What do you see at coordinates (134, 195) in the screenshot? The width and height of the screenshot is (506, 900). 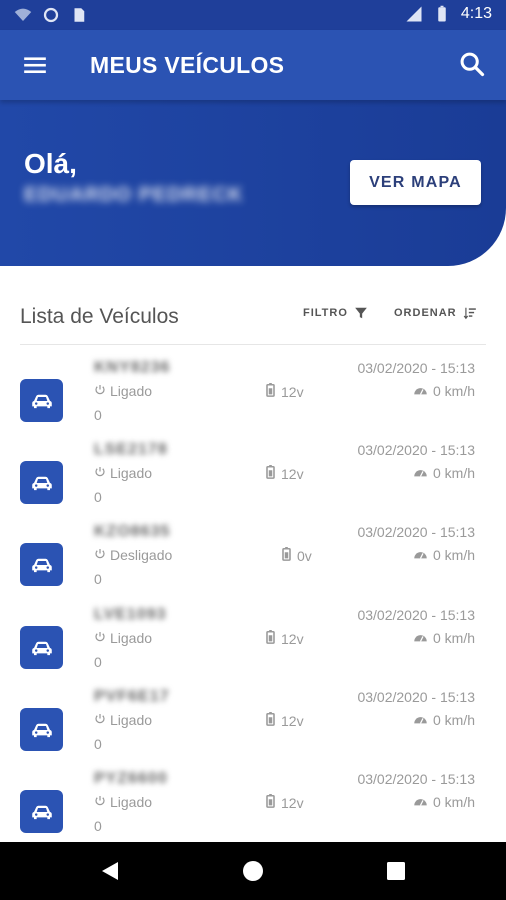 I see `user-name: EDUARDO PEDRECK` at bounding box center [134, 195].